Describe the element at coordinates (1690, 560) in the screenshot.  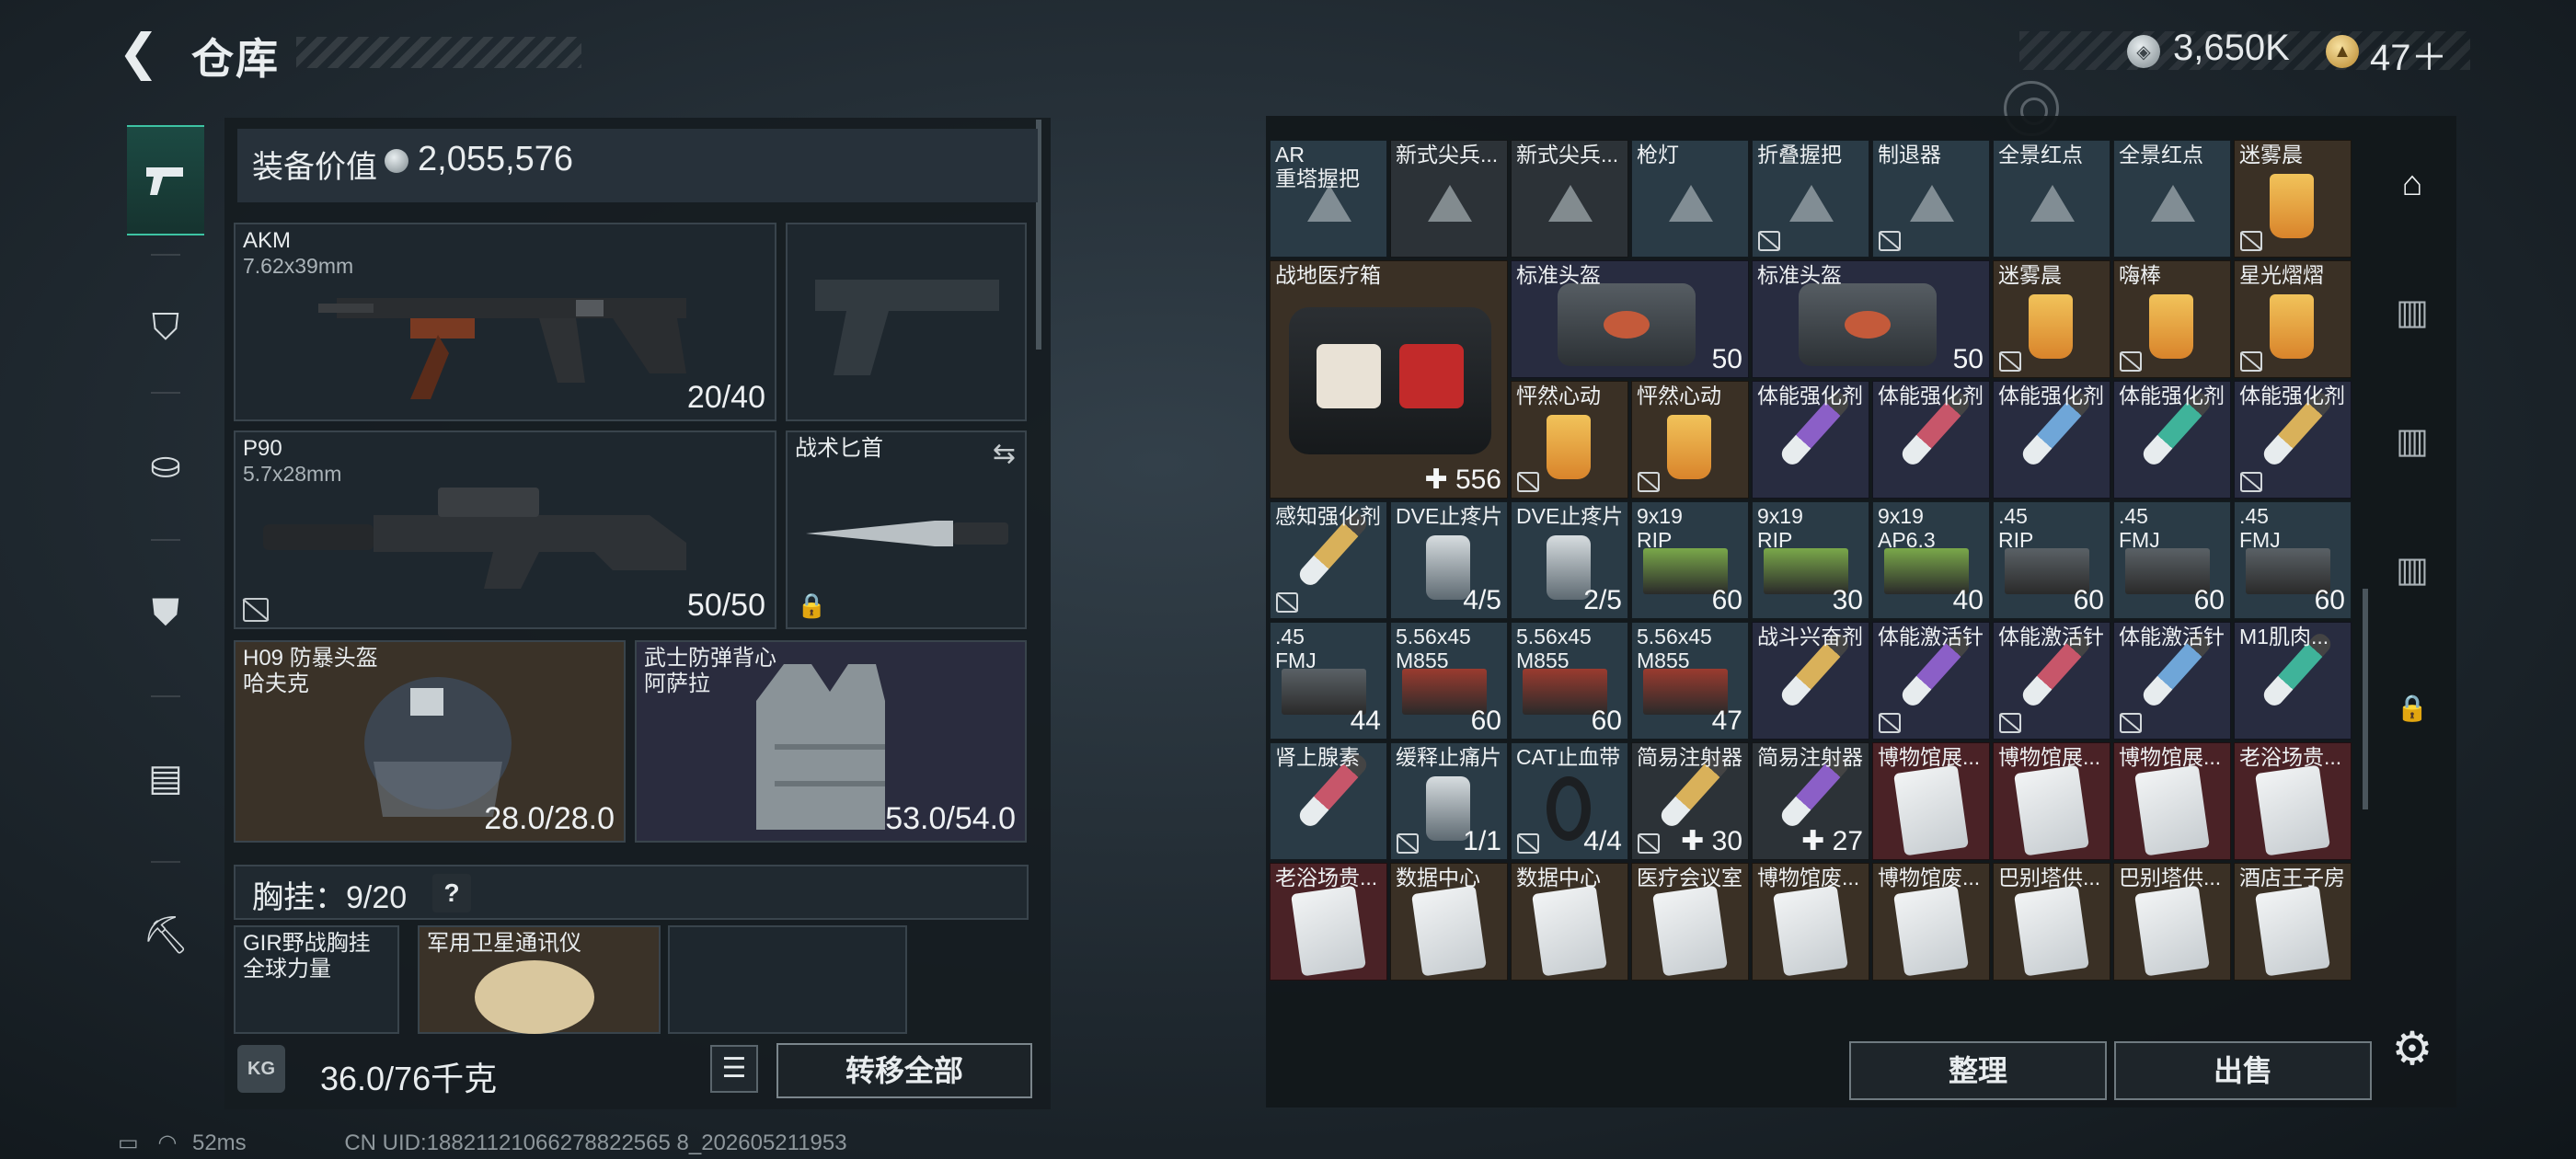
I see `stash-item: 9x19 RIP 60` at that location.